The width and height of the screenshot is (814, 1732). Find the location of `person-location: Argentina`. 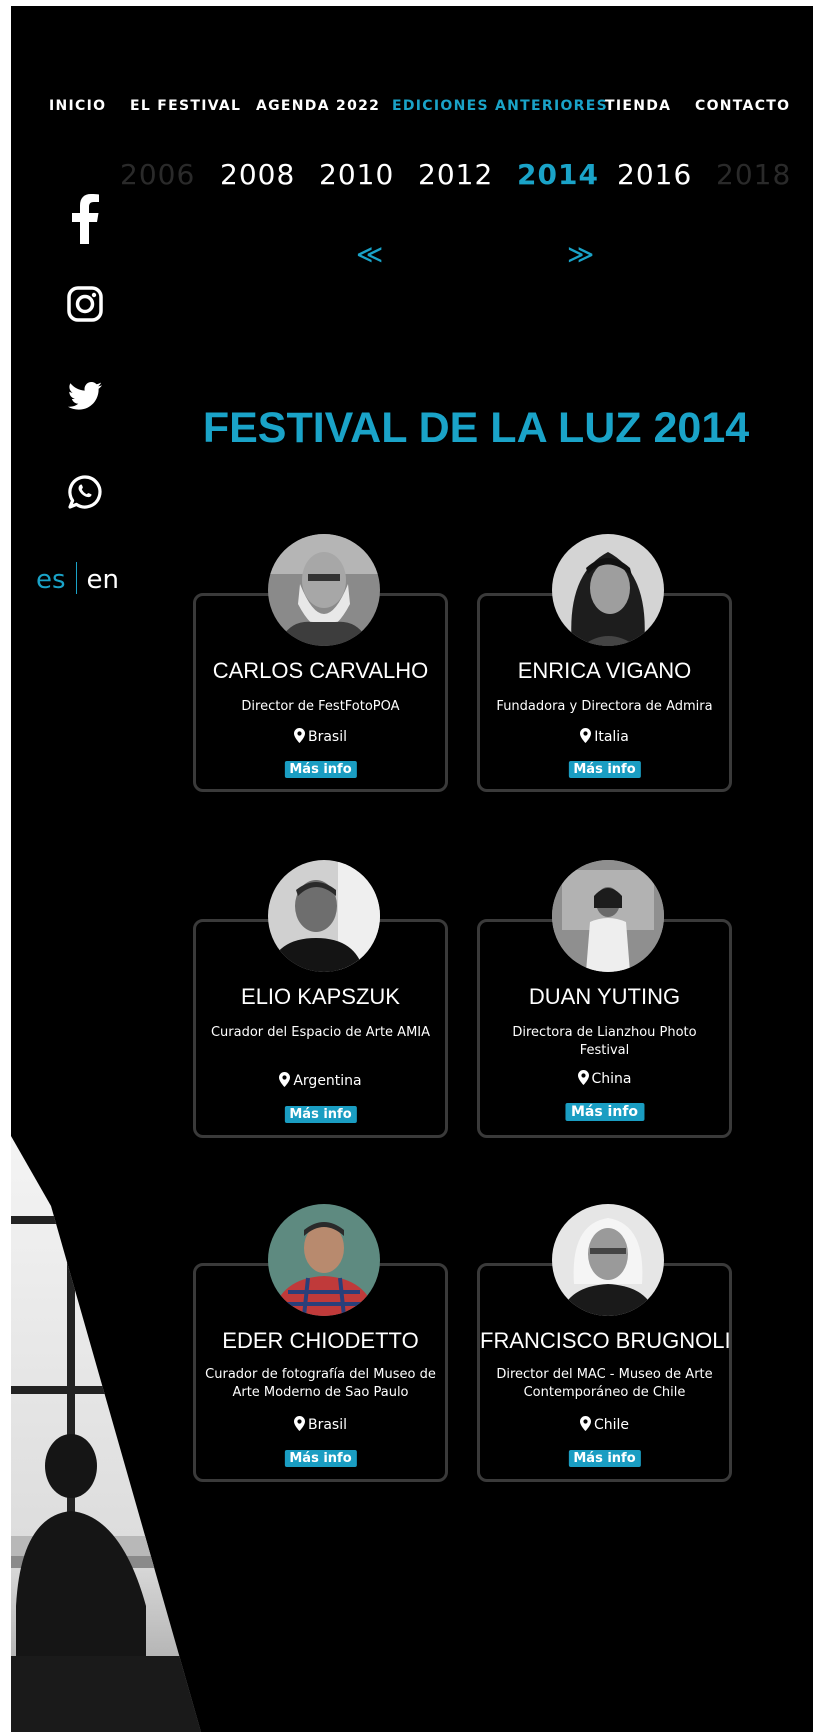

person-location: Argentina is located at coordinates (320, 1080).